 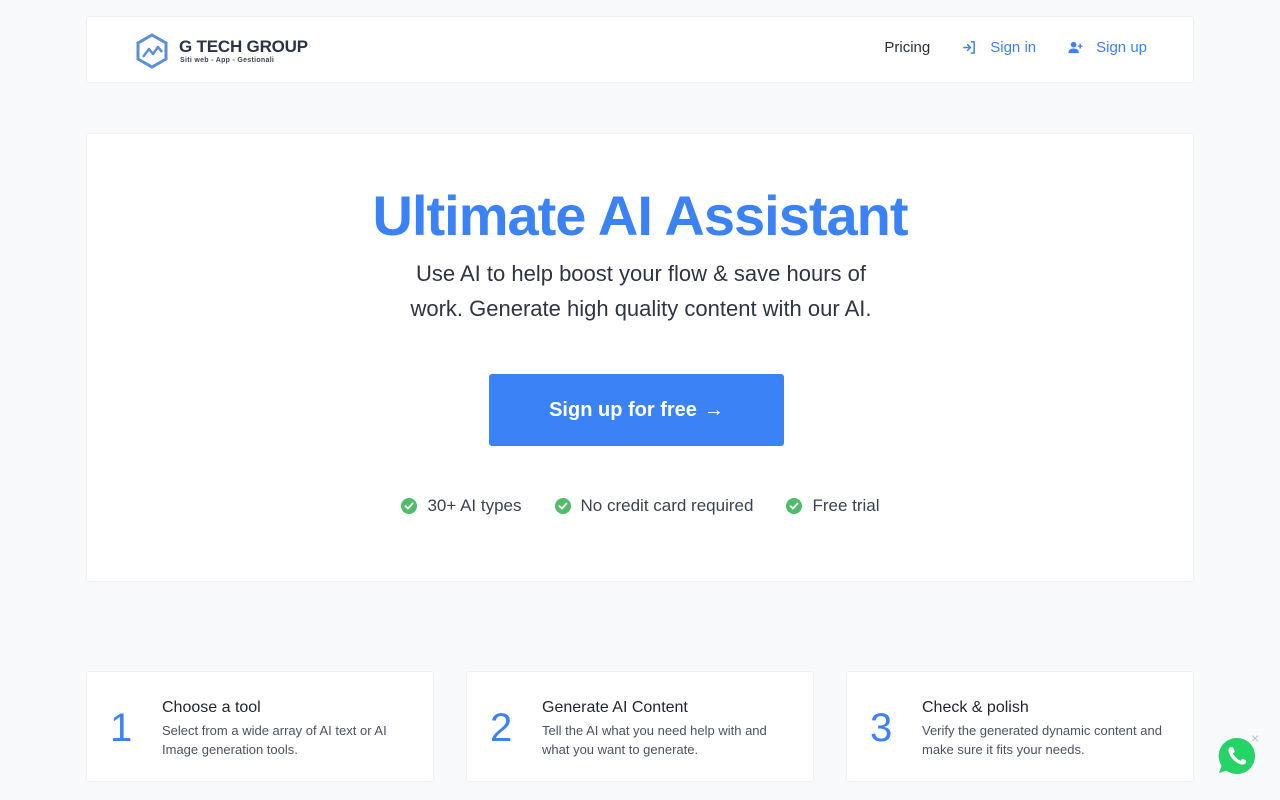 What do you see at coordinates (667, 505) in the screenshot?
I see `feature-label: No credit card required` at bounding box center [667, 505].